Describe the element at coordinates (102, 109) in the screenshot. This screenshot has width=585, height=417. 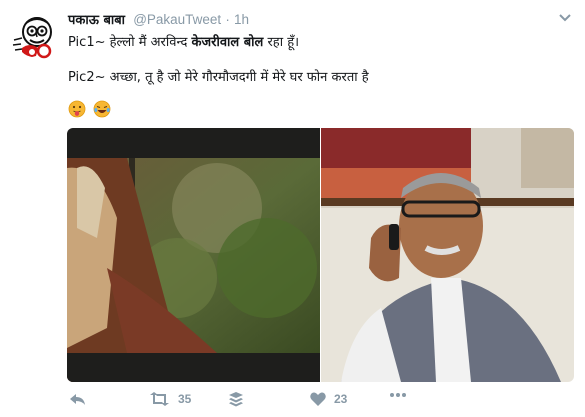
I see `laughing-tears-emoji` at that location.